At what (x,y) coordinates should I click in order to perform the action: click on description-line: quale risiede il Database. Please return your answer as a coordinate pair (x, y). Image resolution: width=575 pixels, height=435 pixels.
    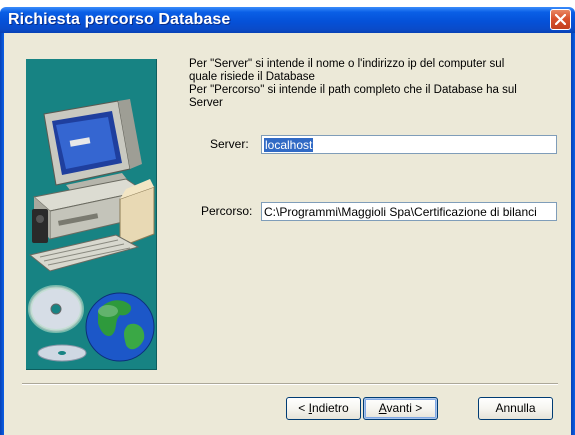
    Looking at the image, I should click on (252, 77).